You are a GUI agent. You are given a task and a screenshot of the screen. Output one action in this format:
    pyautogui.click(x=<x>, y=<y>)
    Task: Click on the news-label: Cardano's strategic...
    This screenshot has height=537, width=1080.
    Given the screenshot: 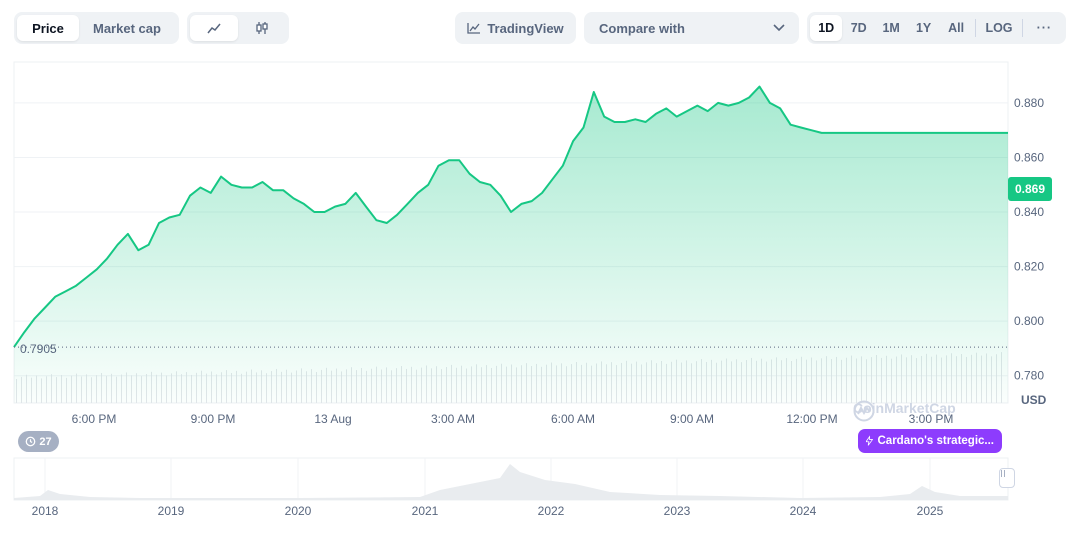 What is the action you would take?
    pyautogui.click(x=936, y=441)
    